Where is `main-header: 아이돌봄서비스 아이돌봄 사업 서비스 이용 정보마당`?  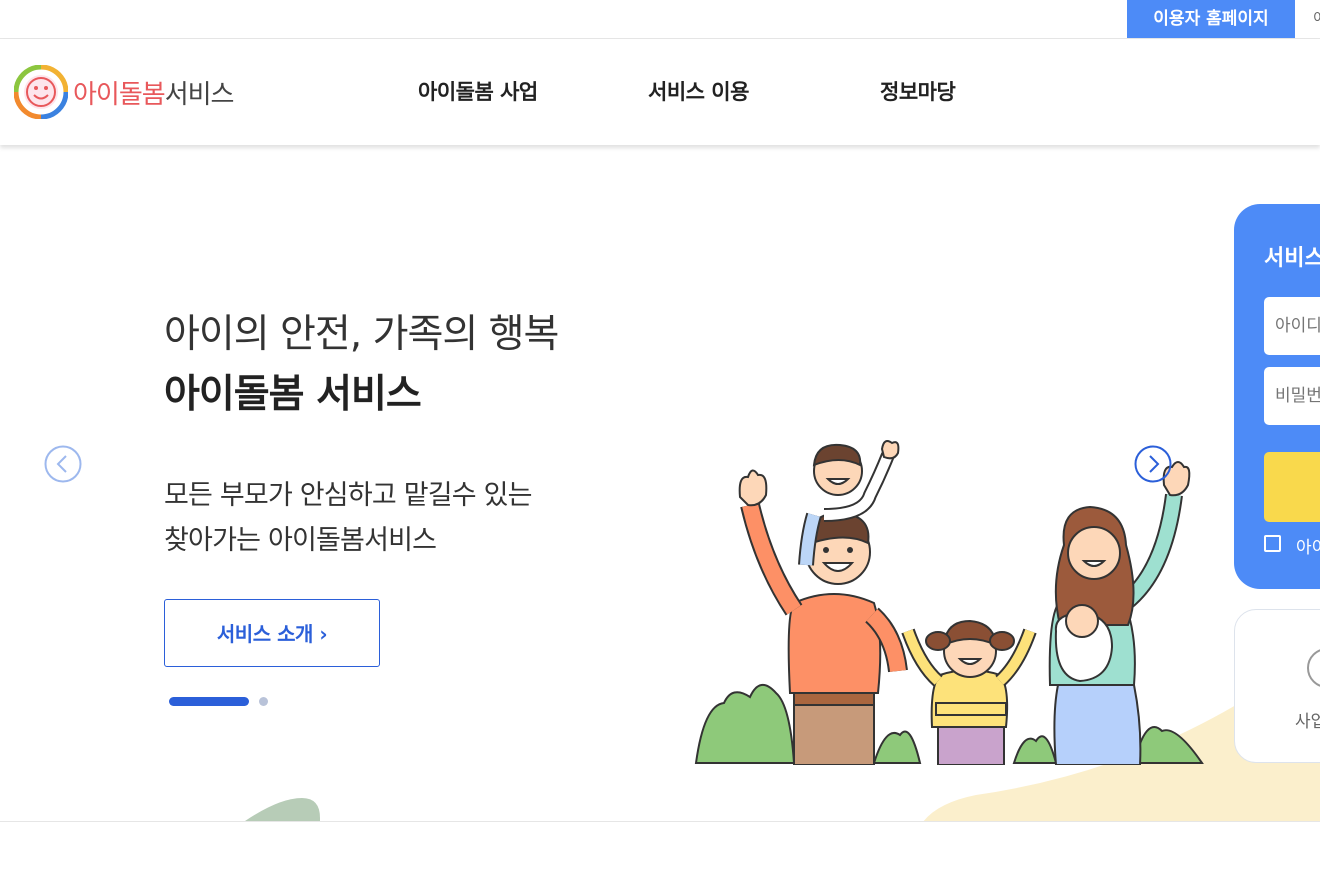 main-header: 아이돌봄서비스 아이돌봄 사업 서비스 이용 정보마당 is located at coordinates (660, 92).